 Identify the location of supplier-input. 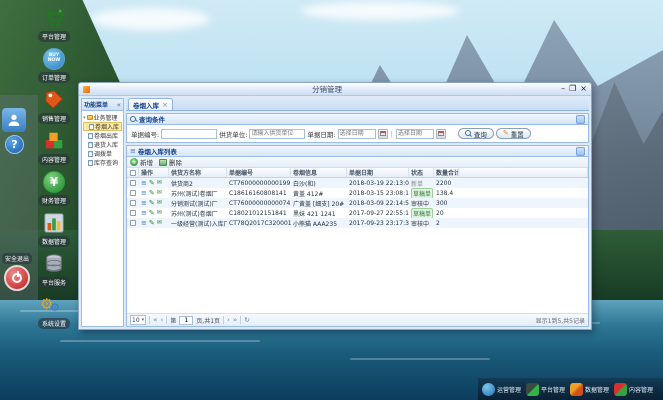
(277, 133).